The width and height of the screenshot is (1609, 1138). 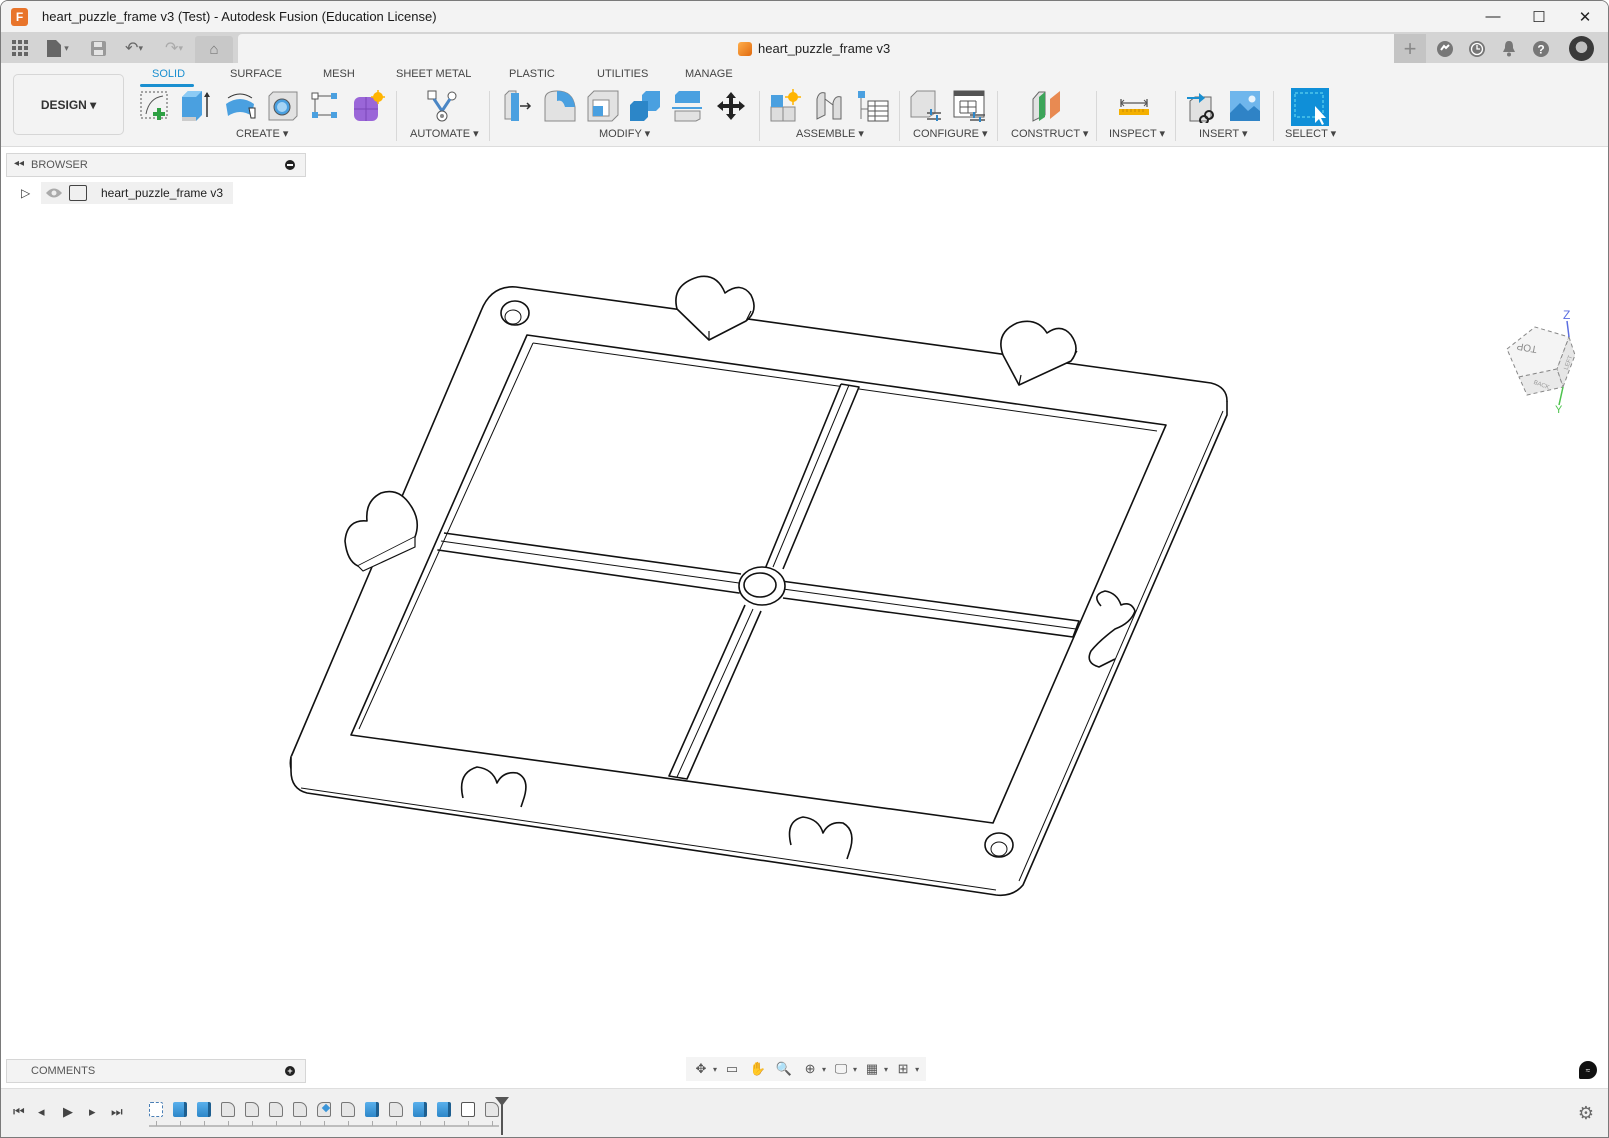 I want to click on timeline-prev-button: ◂, so click(x=41, y=1112).